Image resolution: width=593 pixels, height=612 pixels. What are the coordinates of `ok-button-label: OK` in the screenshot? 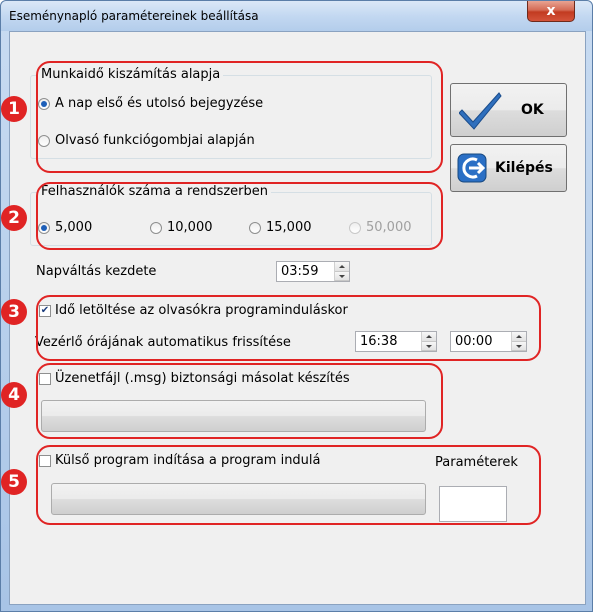 It's located at (532, 110).